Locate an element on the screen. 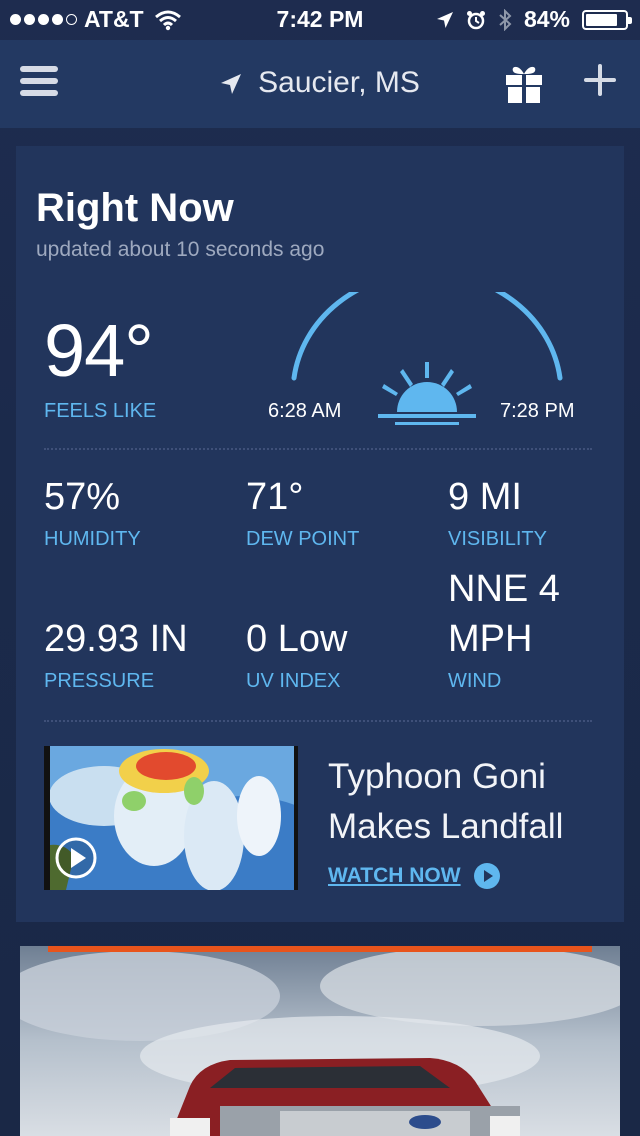 Image resolution: width=640 pixels, height=1136 pixels. bluetooth-icon is located at coordinates (505, 19).